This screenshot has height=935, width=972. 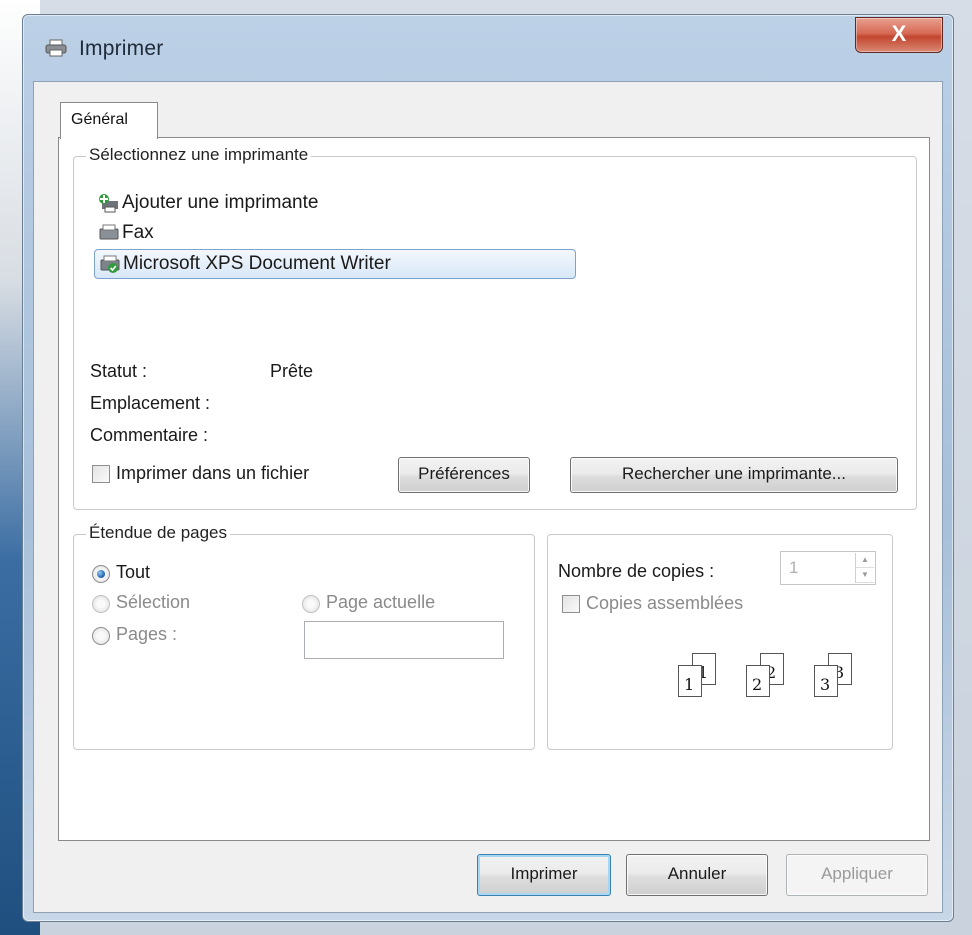 What do you see at coordinates (199, 155) in the screenshot?
I see `printer-group-label: Sélectionnez une imprimante` at bounding box center [199, 155].